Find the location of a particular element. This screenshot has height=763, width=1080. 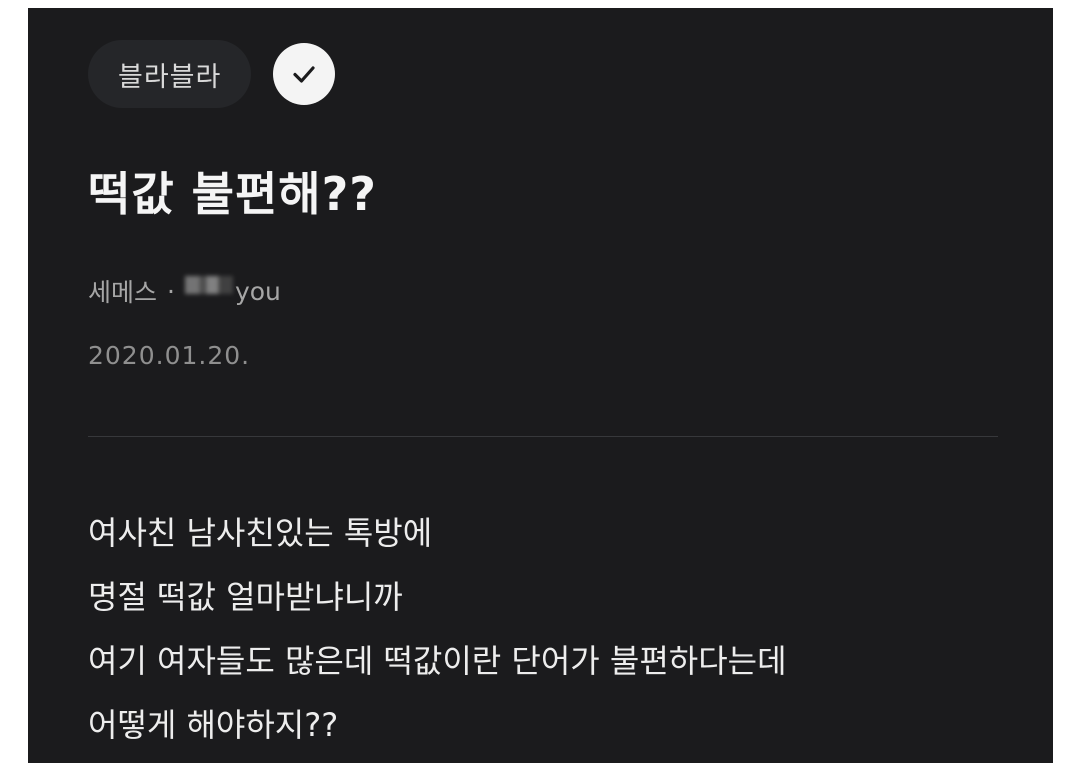

post-meta: 세메스 · you is located at coordinates (184, 291).